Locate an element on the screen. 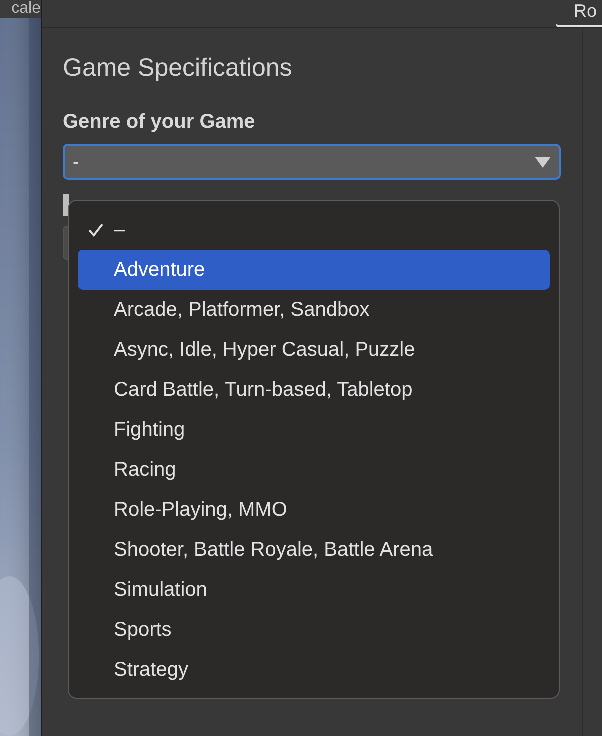  covered-label is located at coordinates (66, 205).